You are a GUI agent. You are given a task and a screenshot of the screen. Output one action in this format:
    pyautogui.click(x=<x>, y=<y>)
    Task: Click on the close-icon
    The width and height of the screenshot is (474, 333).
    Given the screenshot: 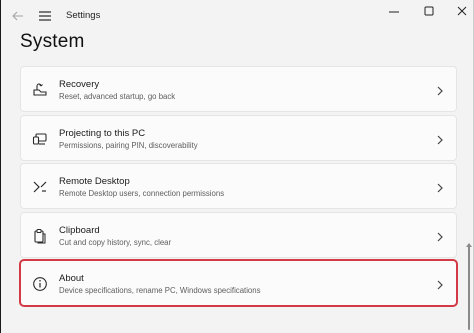 What is the action you would take?
    pyautogui.click(x=462, y=12)
    